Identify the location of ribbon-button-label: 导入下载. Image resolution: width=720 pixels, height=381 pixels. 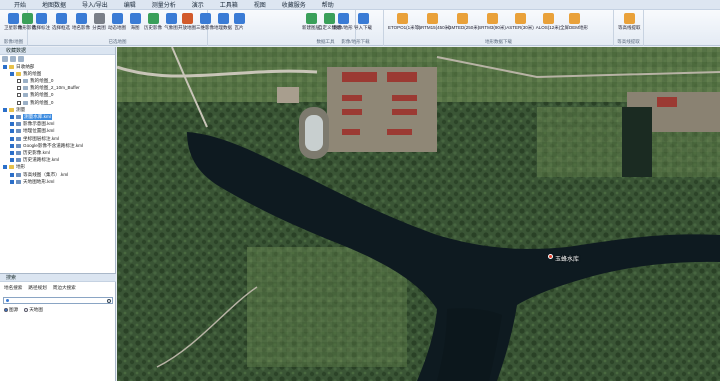
(363, 27).